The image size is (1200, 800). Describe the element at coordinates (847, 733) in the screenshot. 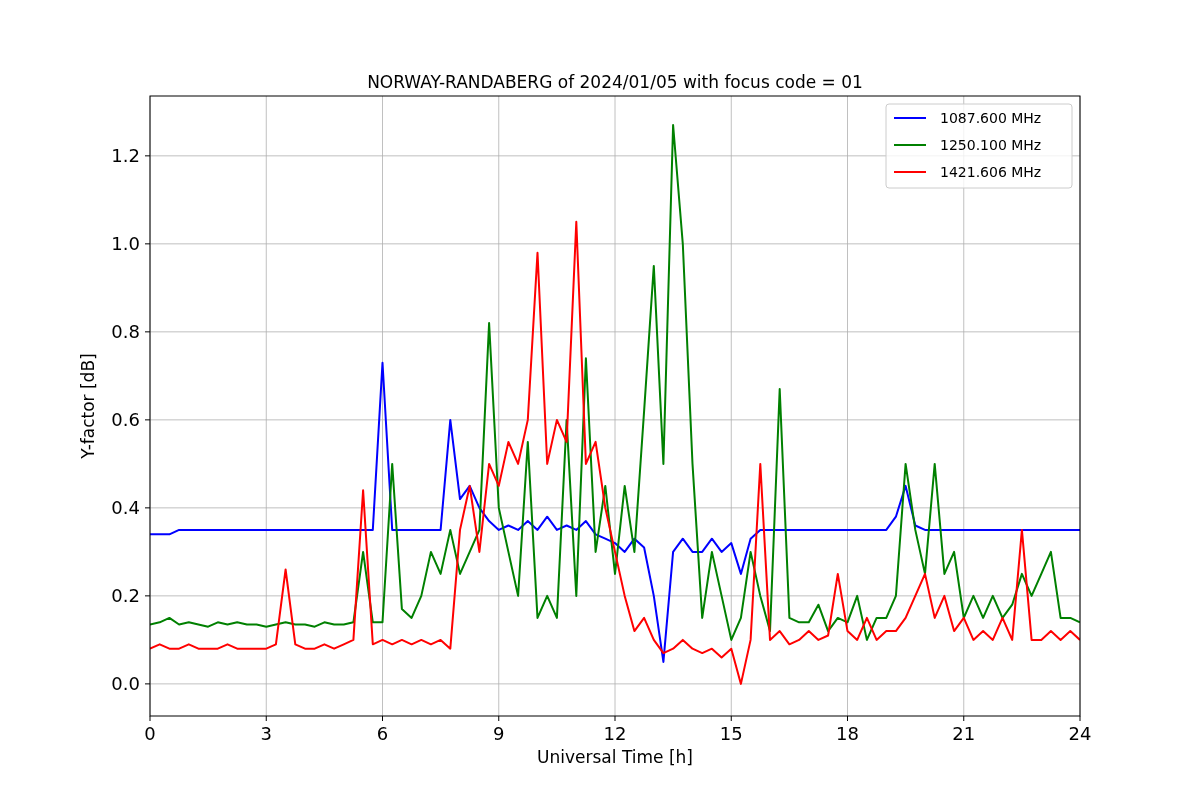

I see `tick-label: 18` at that location.